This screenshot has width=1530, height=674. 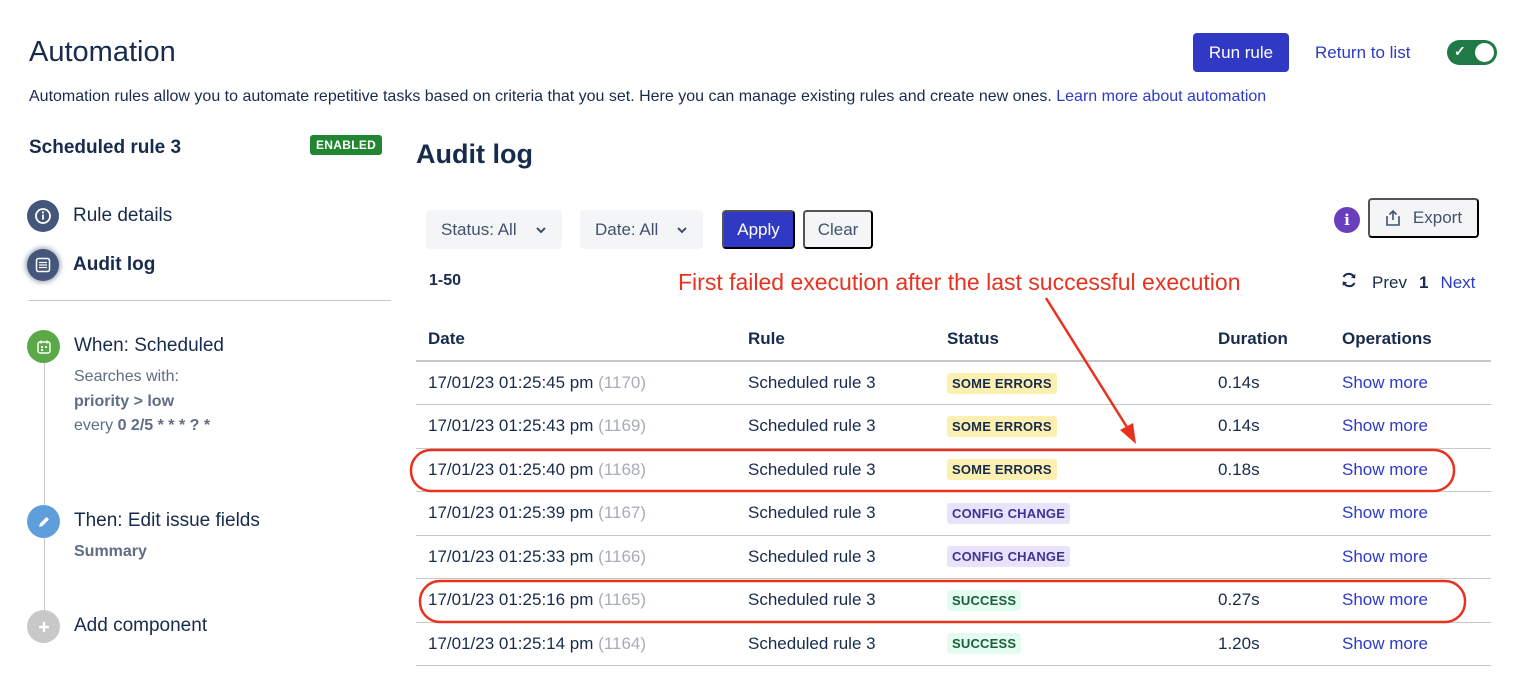 I want to click on trigger-jql: priority > low, so click(x=124, y=401).